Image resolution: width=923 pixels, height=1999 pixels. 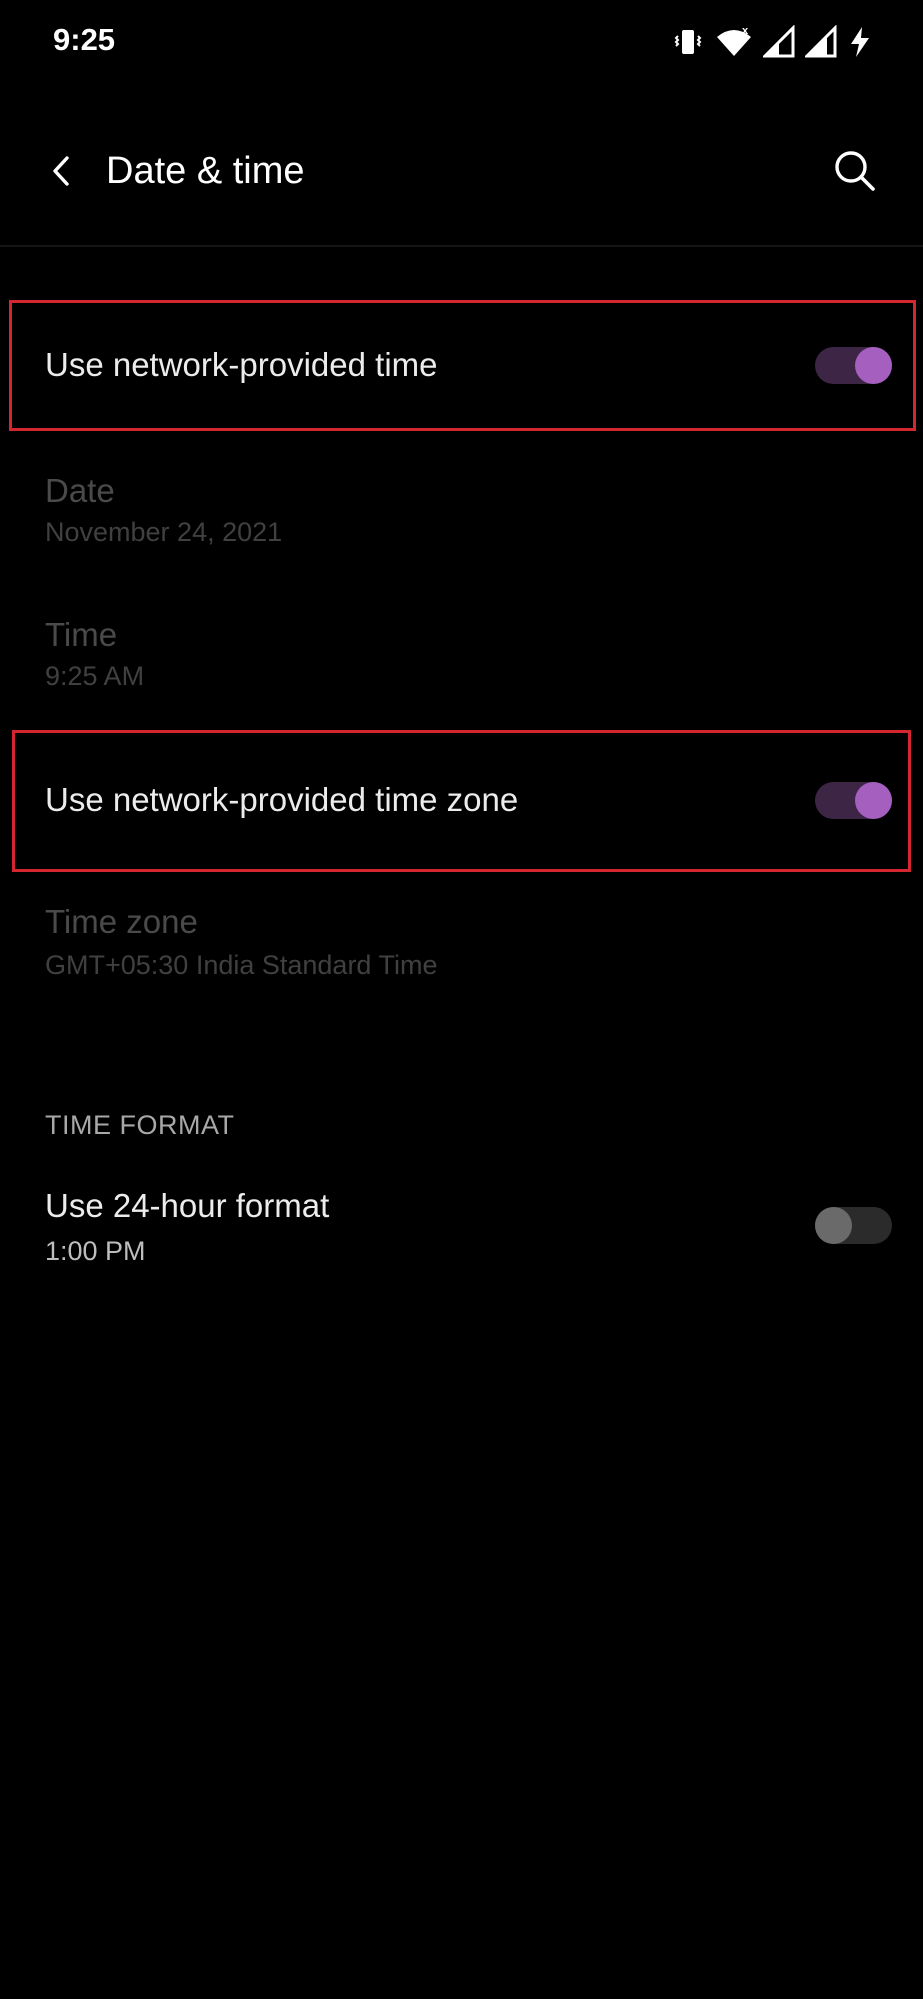 I want to click on use-24-hour-value: 1:00 PM, so click(x=95, y=1251).